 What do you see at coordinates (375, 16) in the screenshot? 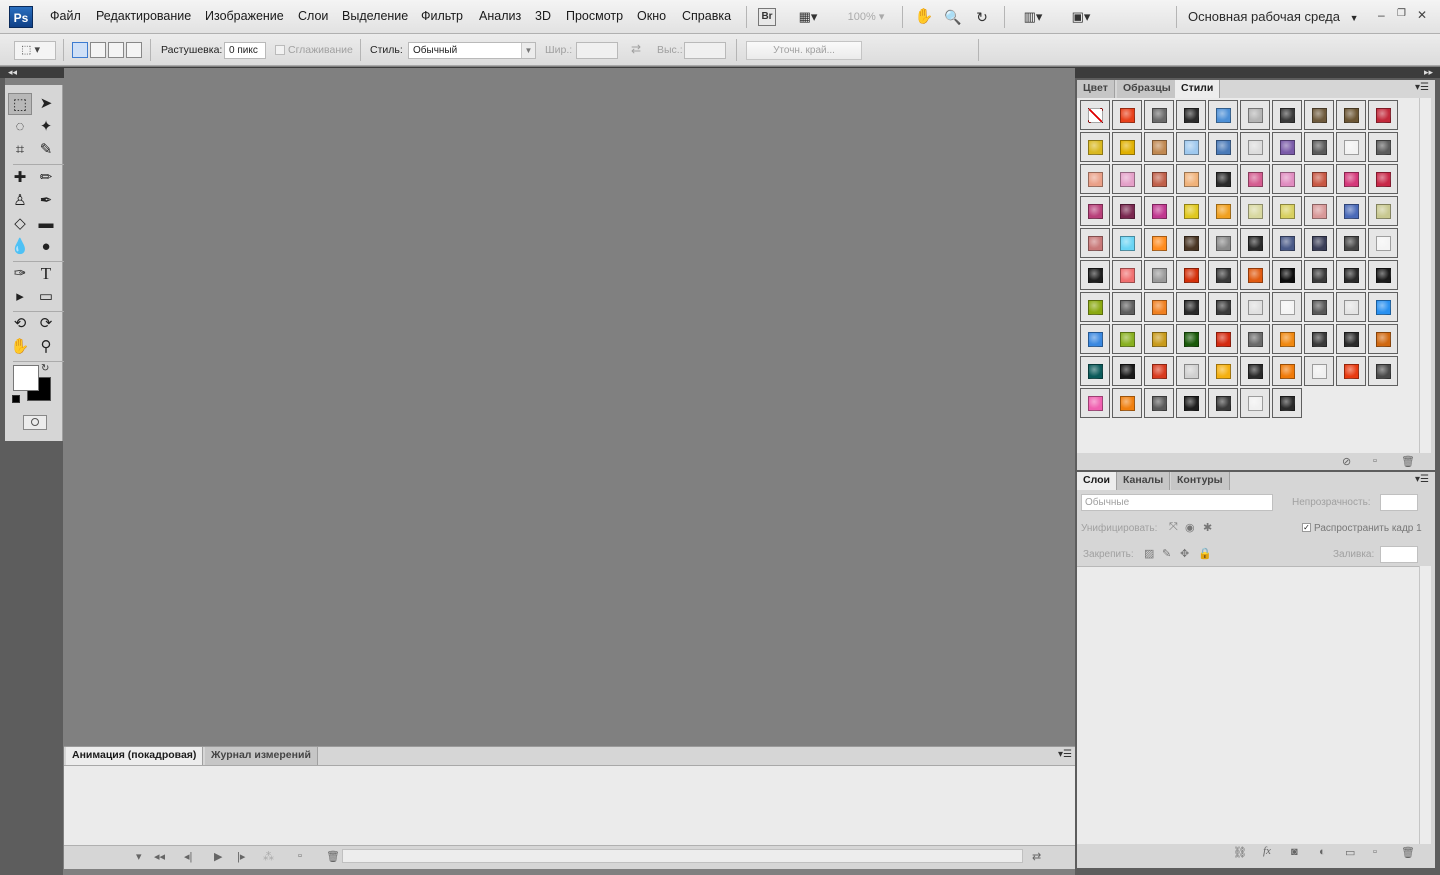
I see `menu-select: Выделение` at bounding box center [375, 16].